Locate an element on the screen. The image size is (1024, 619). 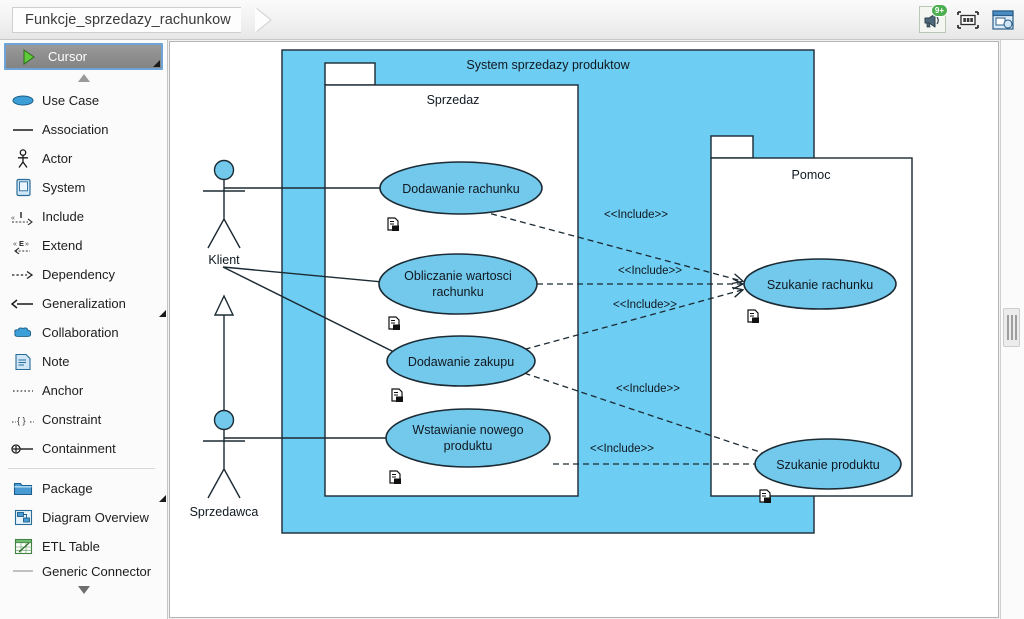
use-case-ellipse-icon is located at coordinates (23, 101).